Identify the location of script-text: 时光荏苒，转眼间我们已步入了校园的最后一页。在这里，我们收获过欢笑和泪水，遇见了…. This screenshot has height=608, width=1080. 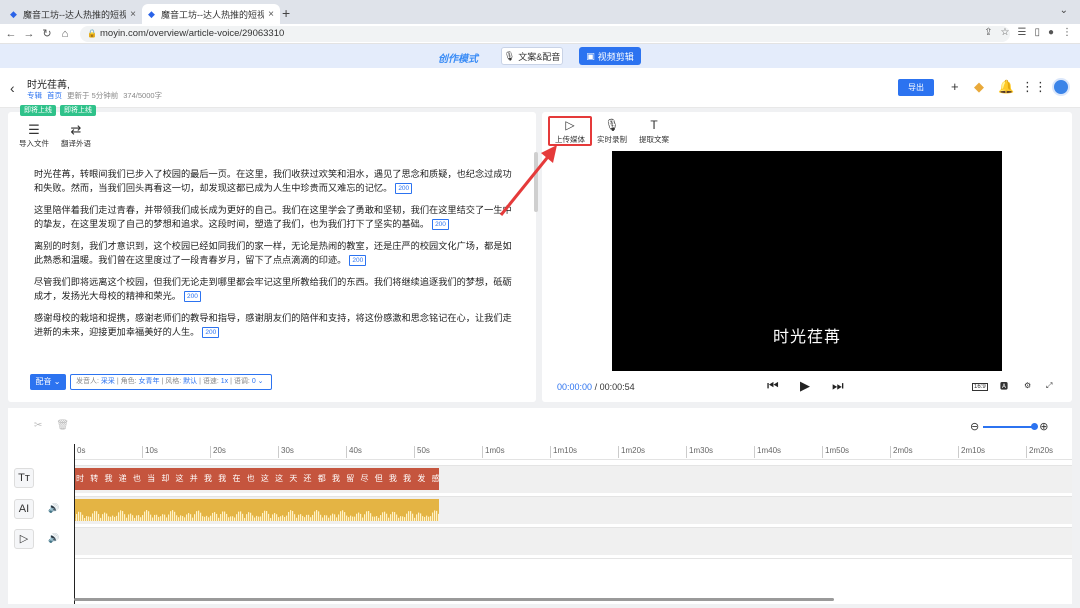
(273, 257).